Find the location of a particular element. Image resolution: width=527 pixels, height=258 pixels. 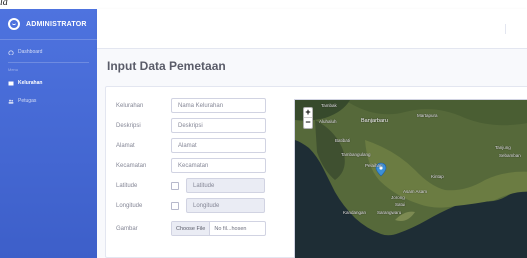

kelurahan-label: Kelurahan is located at coordinates (130, 105).